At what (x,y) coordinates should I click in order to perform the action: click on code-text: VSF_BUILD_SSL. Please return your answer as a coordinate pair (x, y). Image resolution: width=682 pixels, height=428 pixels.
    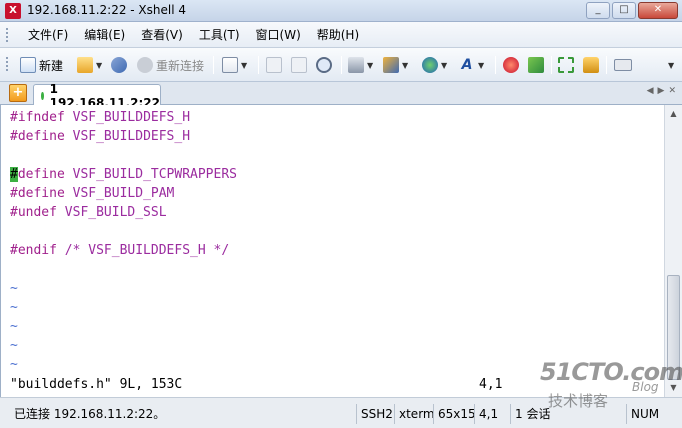
    Looking at the image, I should click on (111, 212).